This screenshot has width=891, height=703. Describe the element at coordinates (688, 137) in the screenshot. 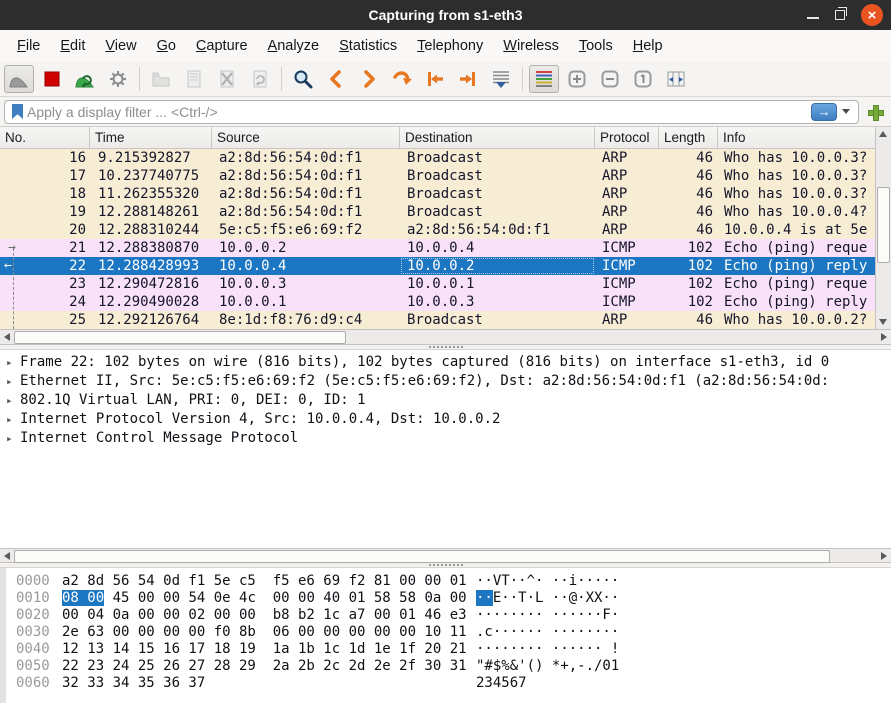

I see `column-header-length: Length` at that location.